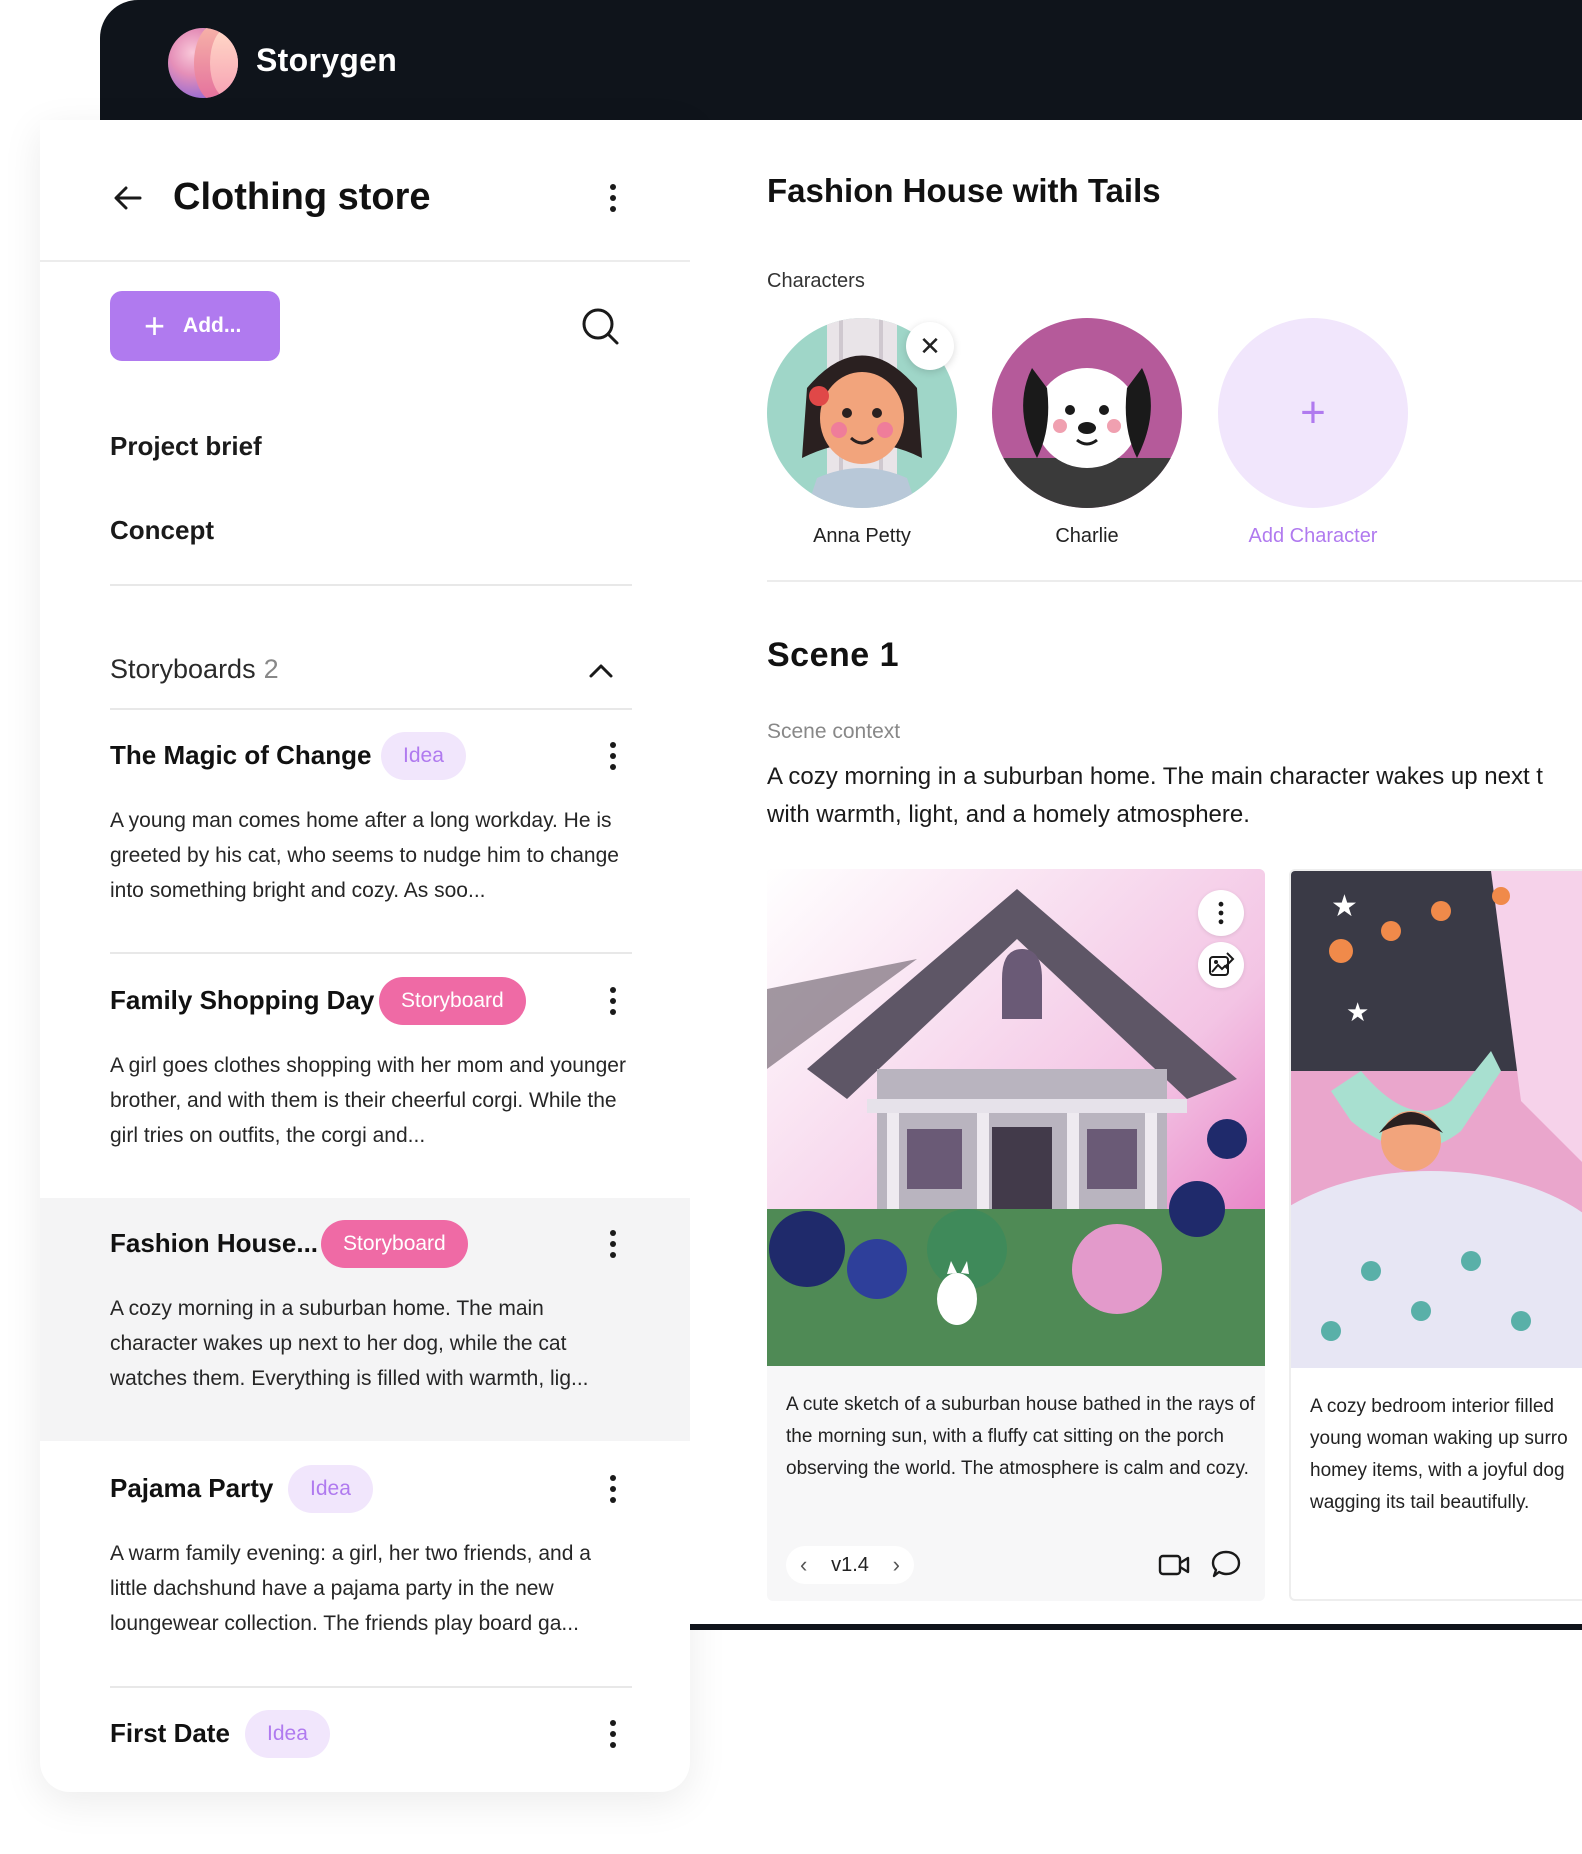 The image size is (1582, 1854). I want to click on shot-image: ★ ★, so click(1436, 1119).